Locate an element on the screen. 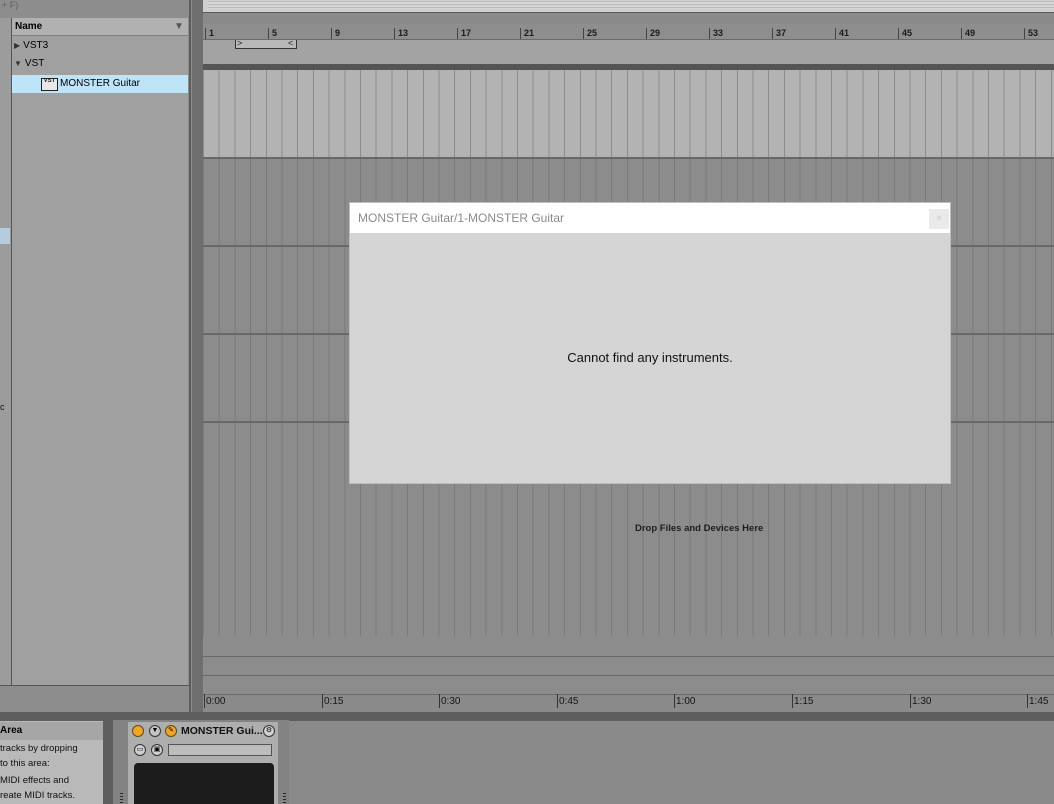  overview-strip is located at coordinates (631, 5).